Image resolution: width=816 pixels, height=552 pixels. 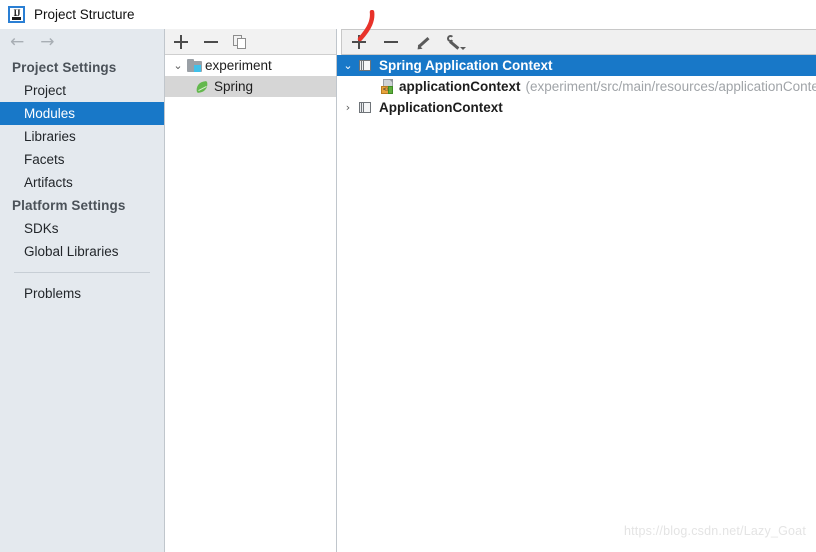 I want to click on sidebar-item-problems: Problems, so click(x=82, y=293).